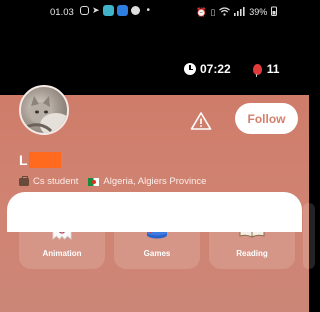 This screenshot has width=320, height=312. What do you see at coordinates (62, 253) in the screenshot?
I see `interest-label: Animation` at bounding box center [62, 253].